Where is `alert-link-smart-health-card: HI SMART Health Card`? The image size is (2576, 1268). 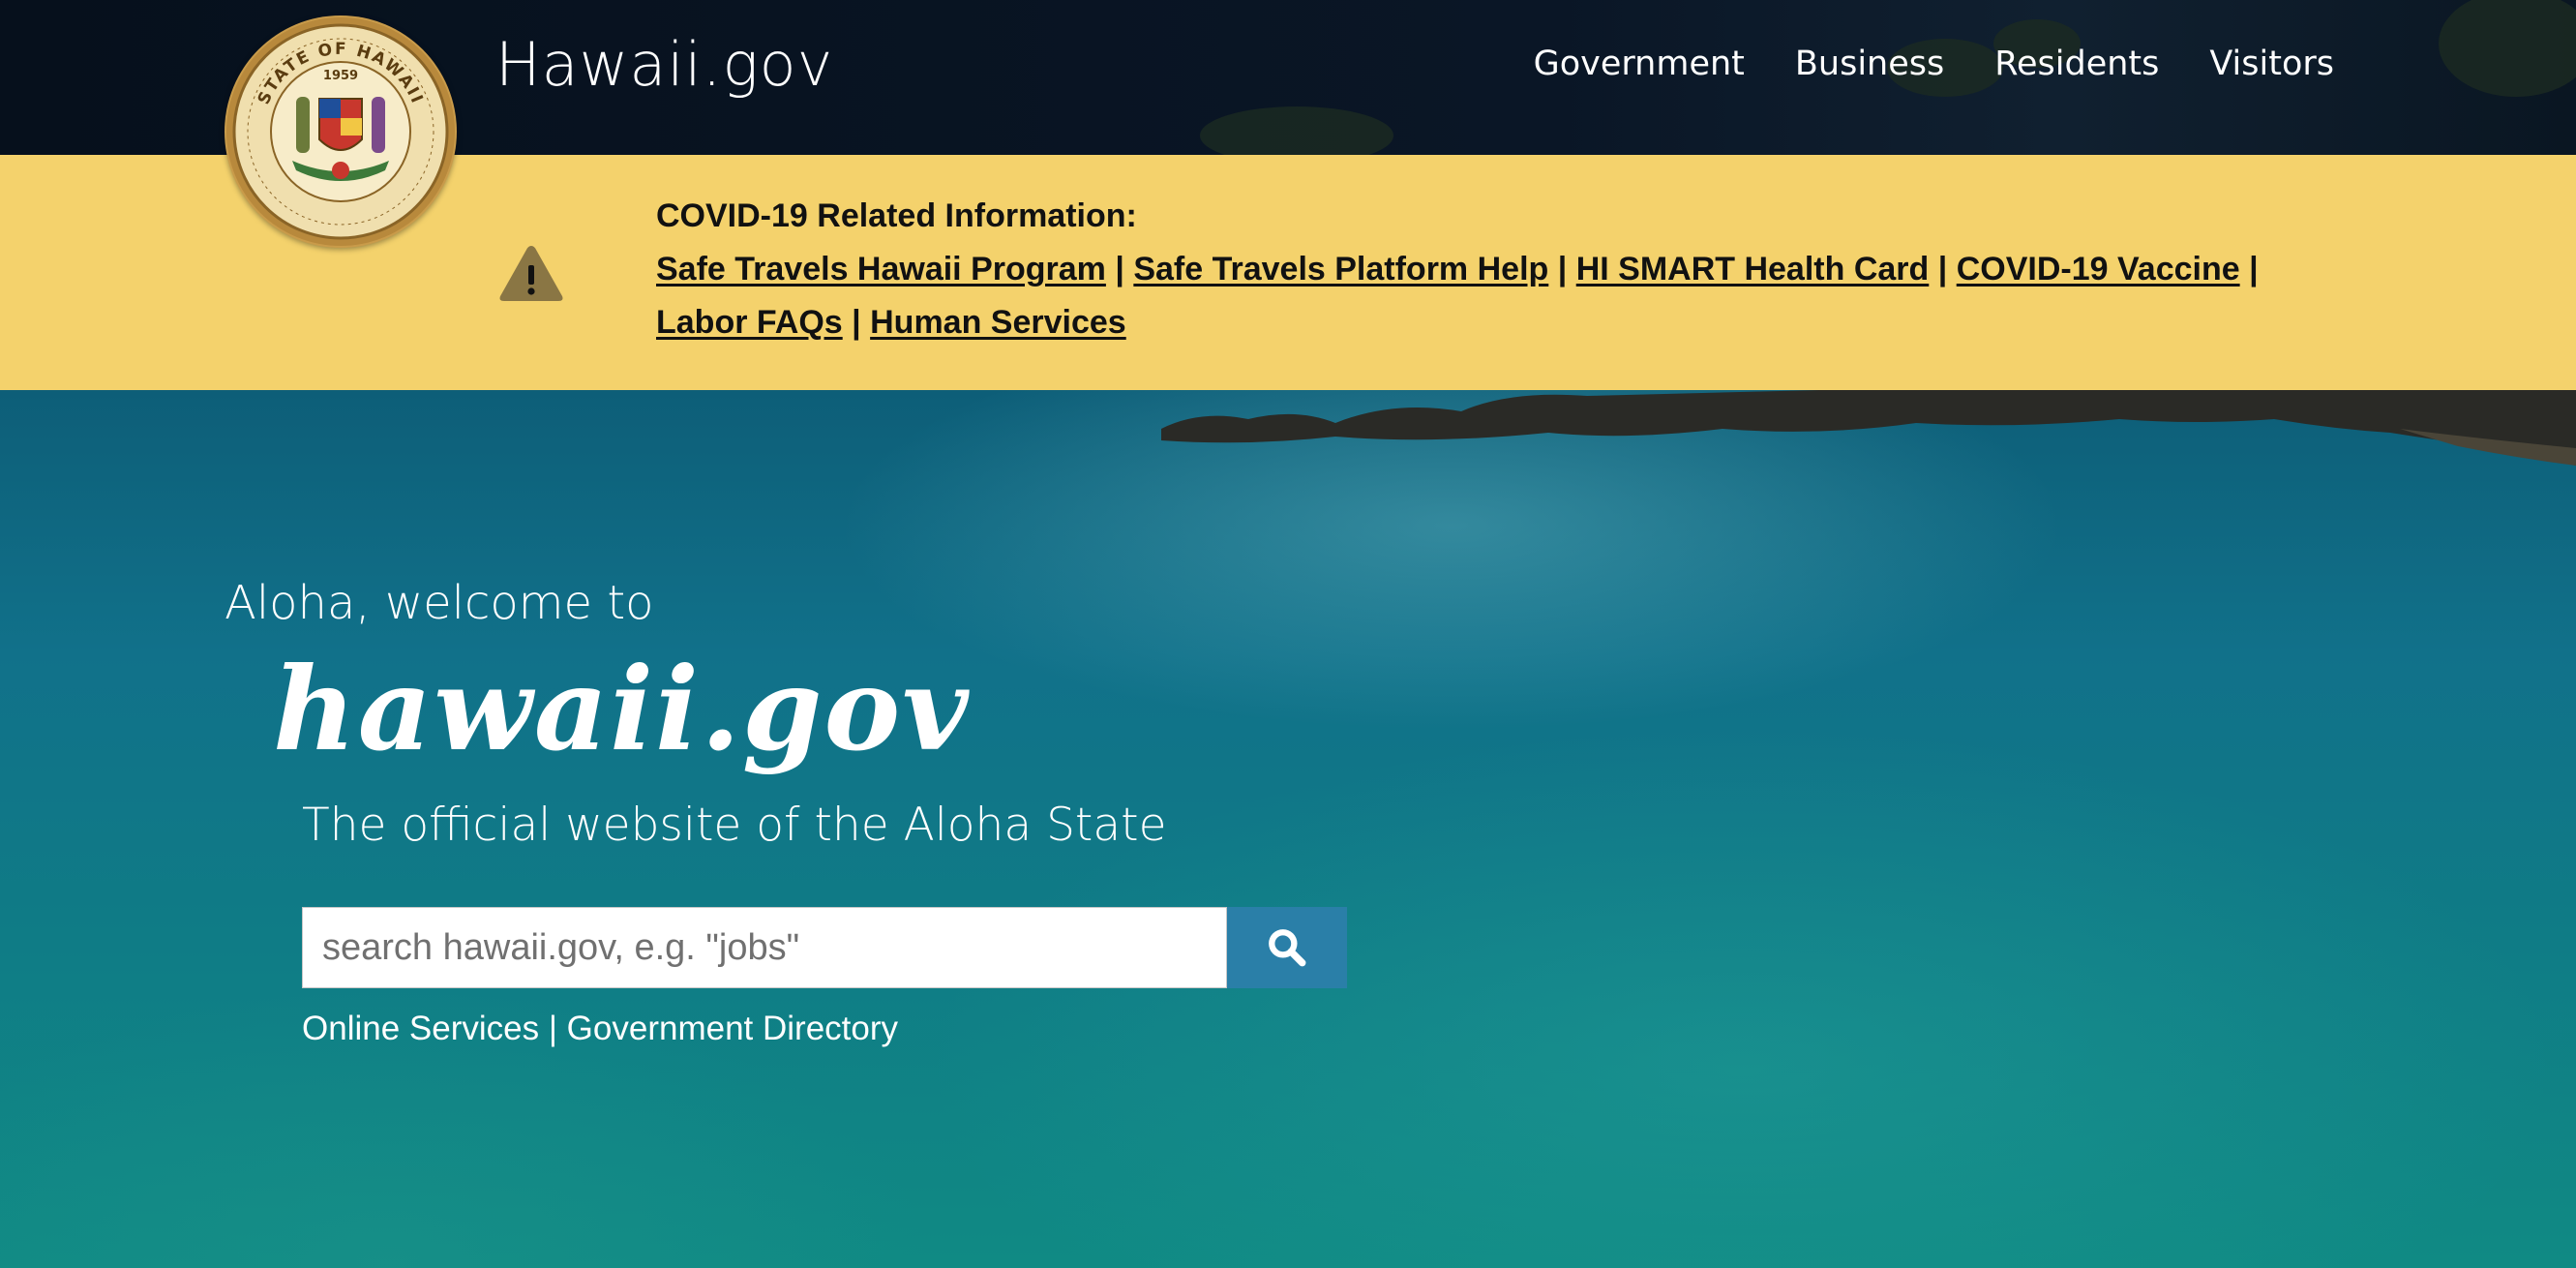 alert-link-smart-health-card: HI SMART Health Card is located at coordinates (1753, 269).